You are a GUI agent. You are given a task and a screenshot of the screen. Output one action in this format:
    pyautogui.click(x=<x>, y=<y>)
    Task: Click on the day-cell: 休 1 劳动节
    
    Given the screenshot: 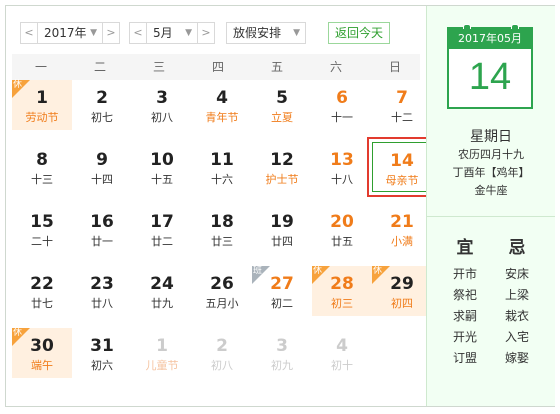 What is the action you would take?
    pyautogui.click(x=42, y=105)
    